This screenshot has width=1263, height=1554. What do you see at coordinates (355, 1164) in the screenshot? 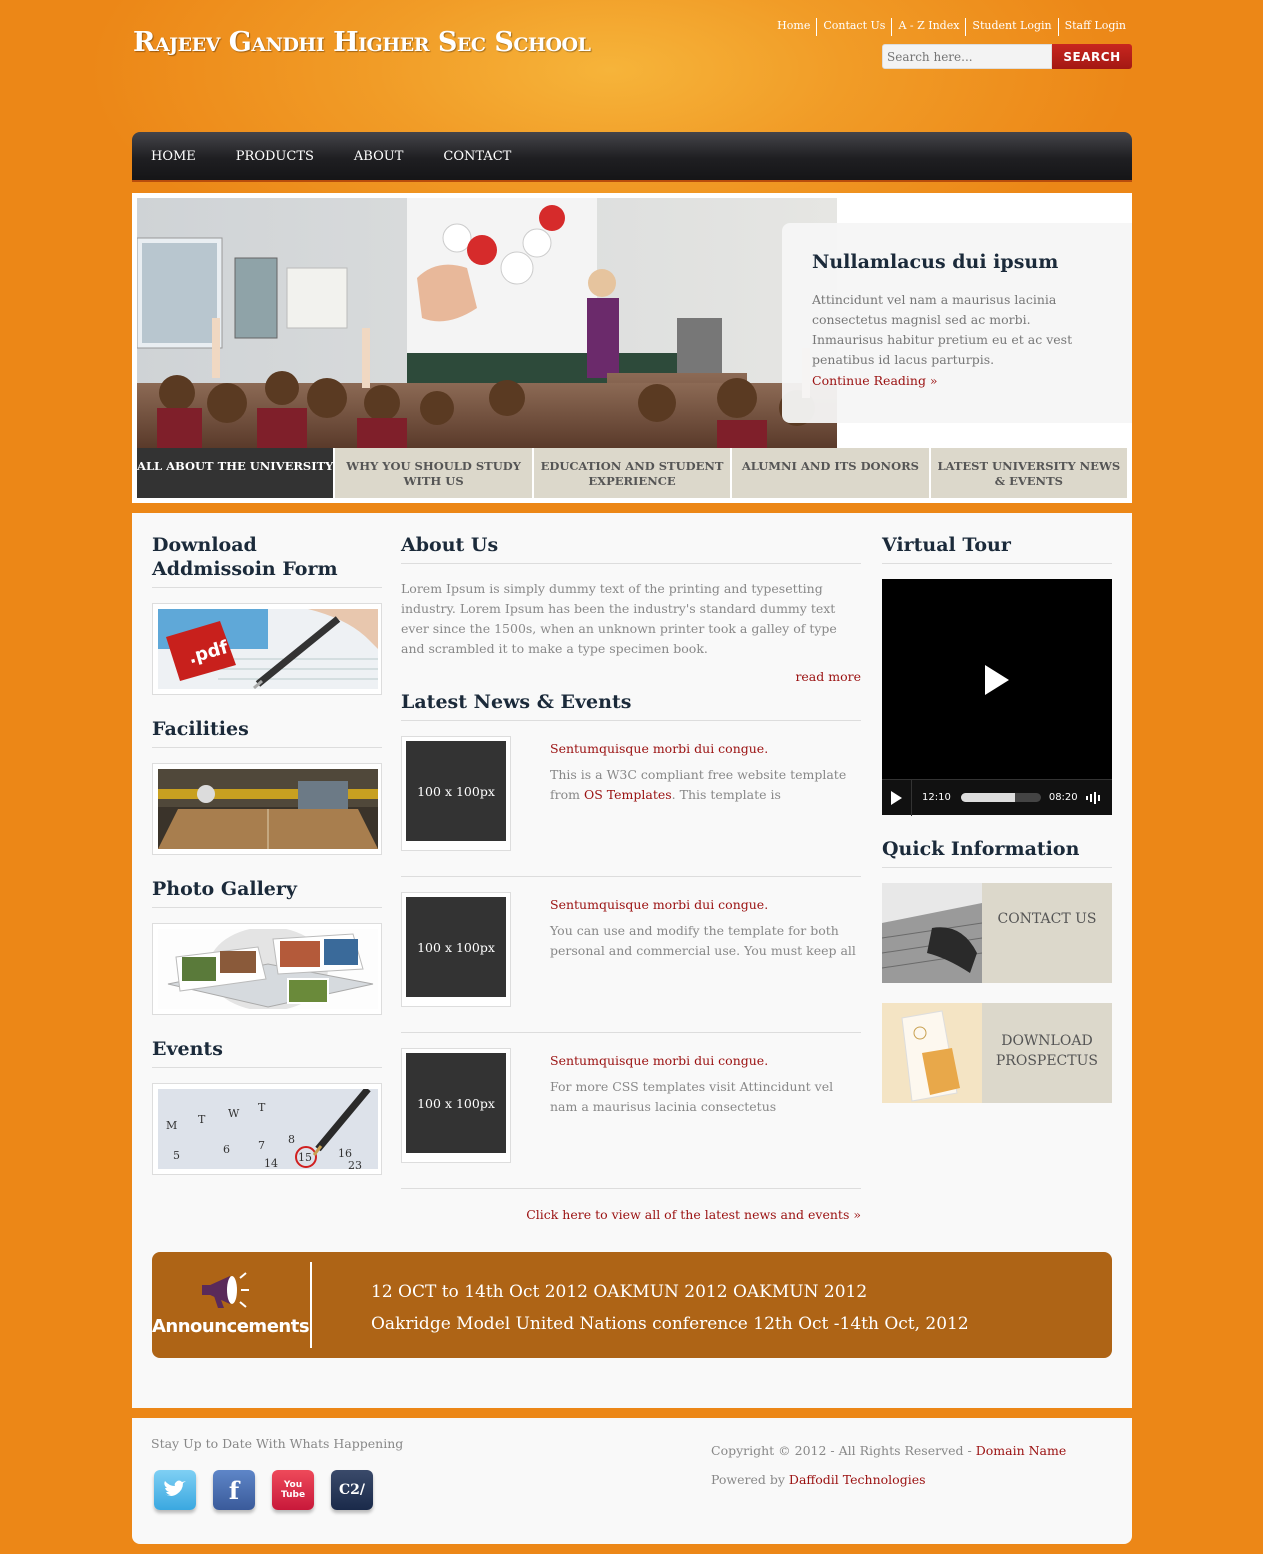
I see `svg-text: 23` at bounding box center [355, 1164].